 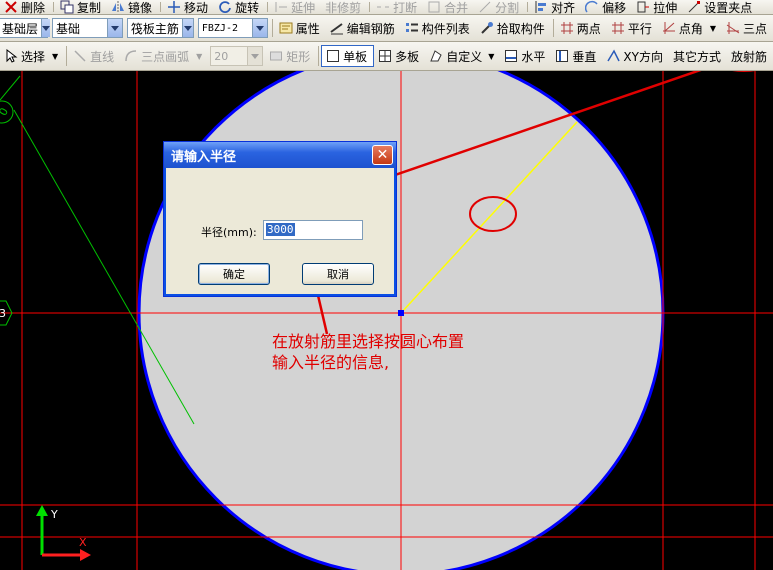 What do you see at coordinates (368, 341) in the screenshot?
I see `annotation-line-1: 在放射筋里选择按圆心布置` at bounding box center [368, 341].